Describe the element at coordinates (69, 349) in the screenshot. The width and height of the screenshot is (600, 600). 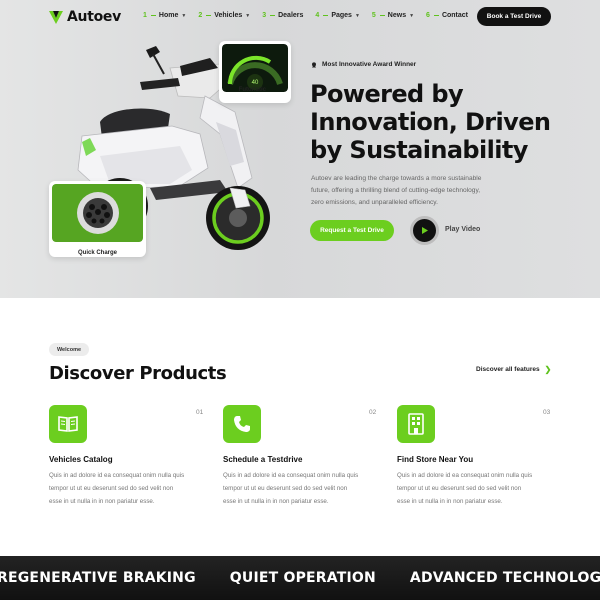
I see `welcome-pill: Welcome` at that location.